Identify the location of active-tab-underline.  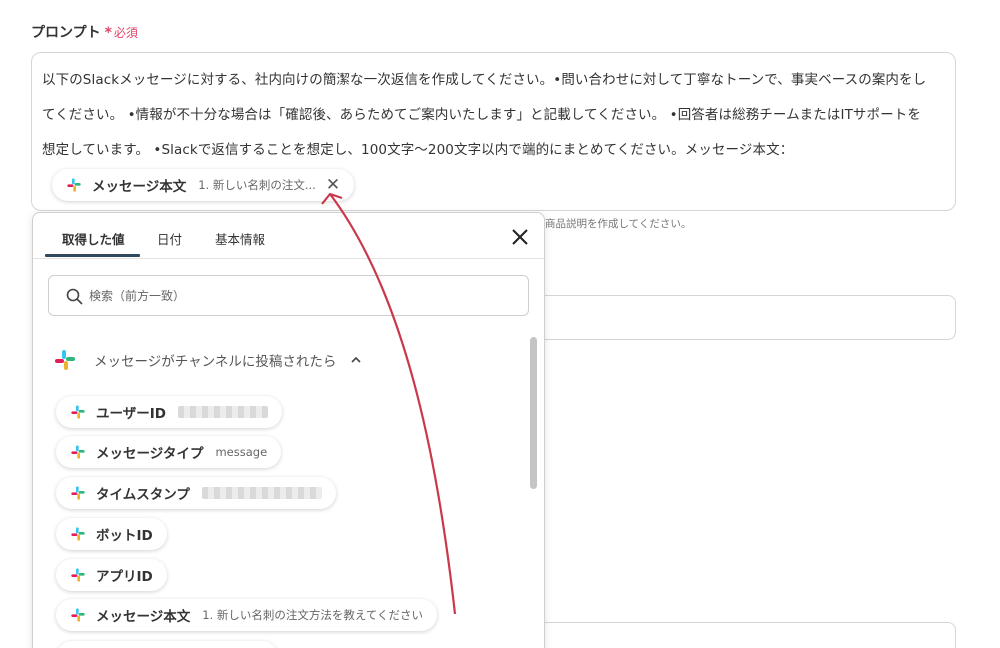
(92, 255).